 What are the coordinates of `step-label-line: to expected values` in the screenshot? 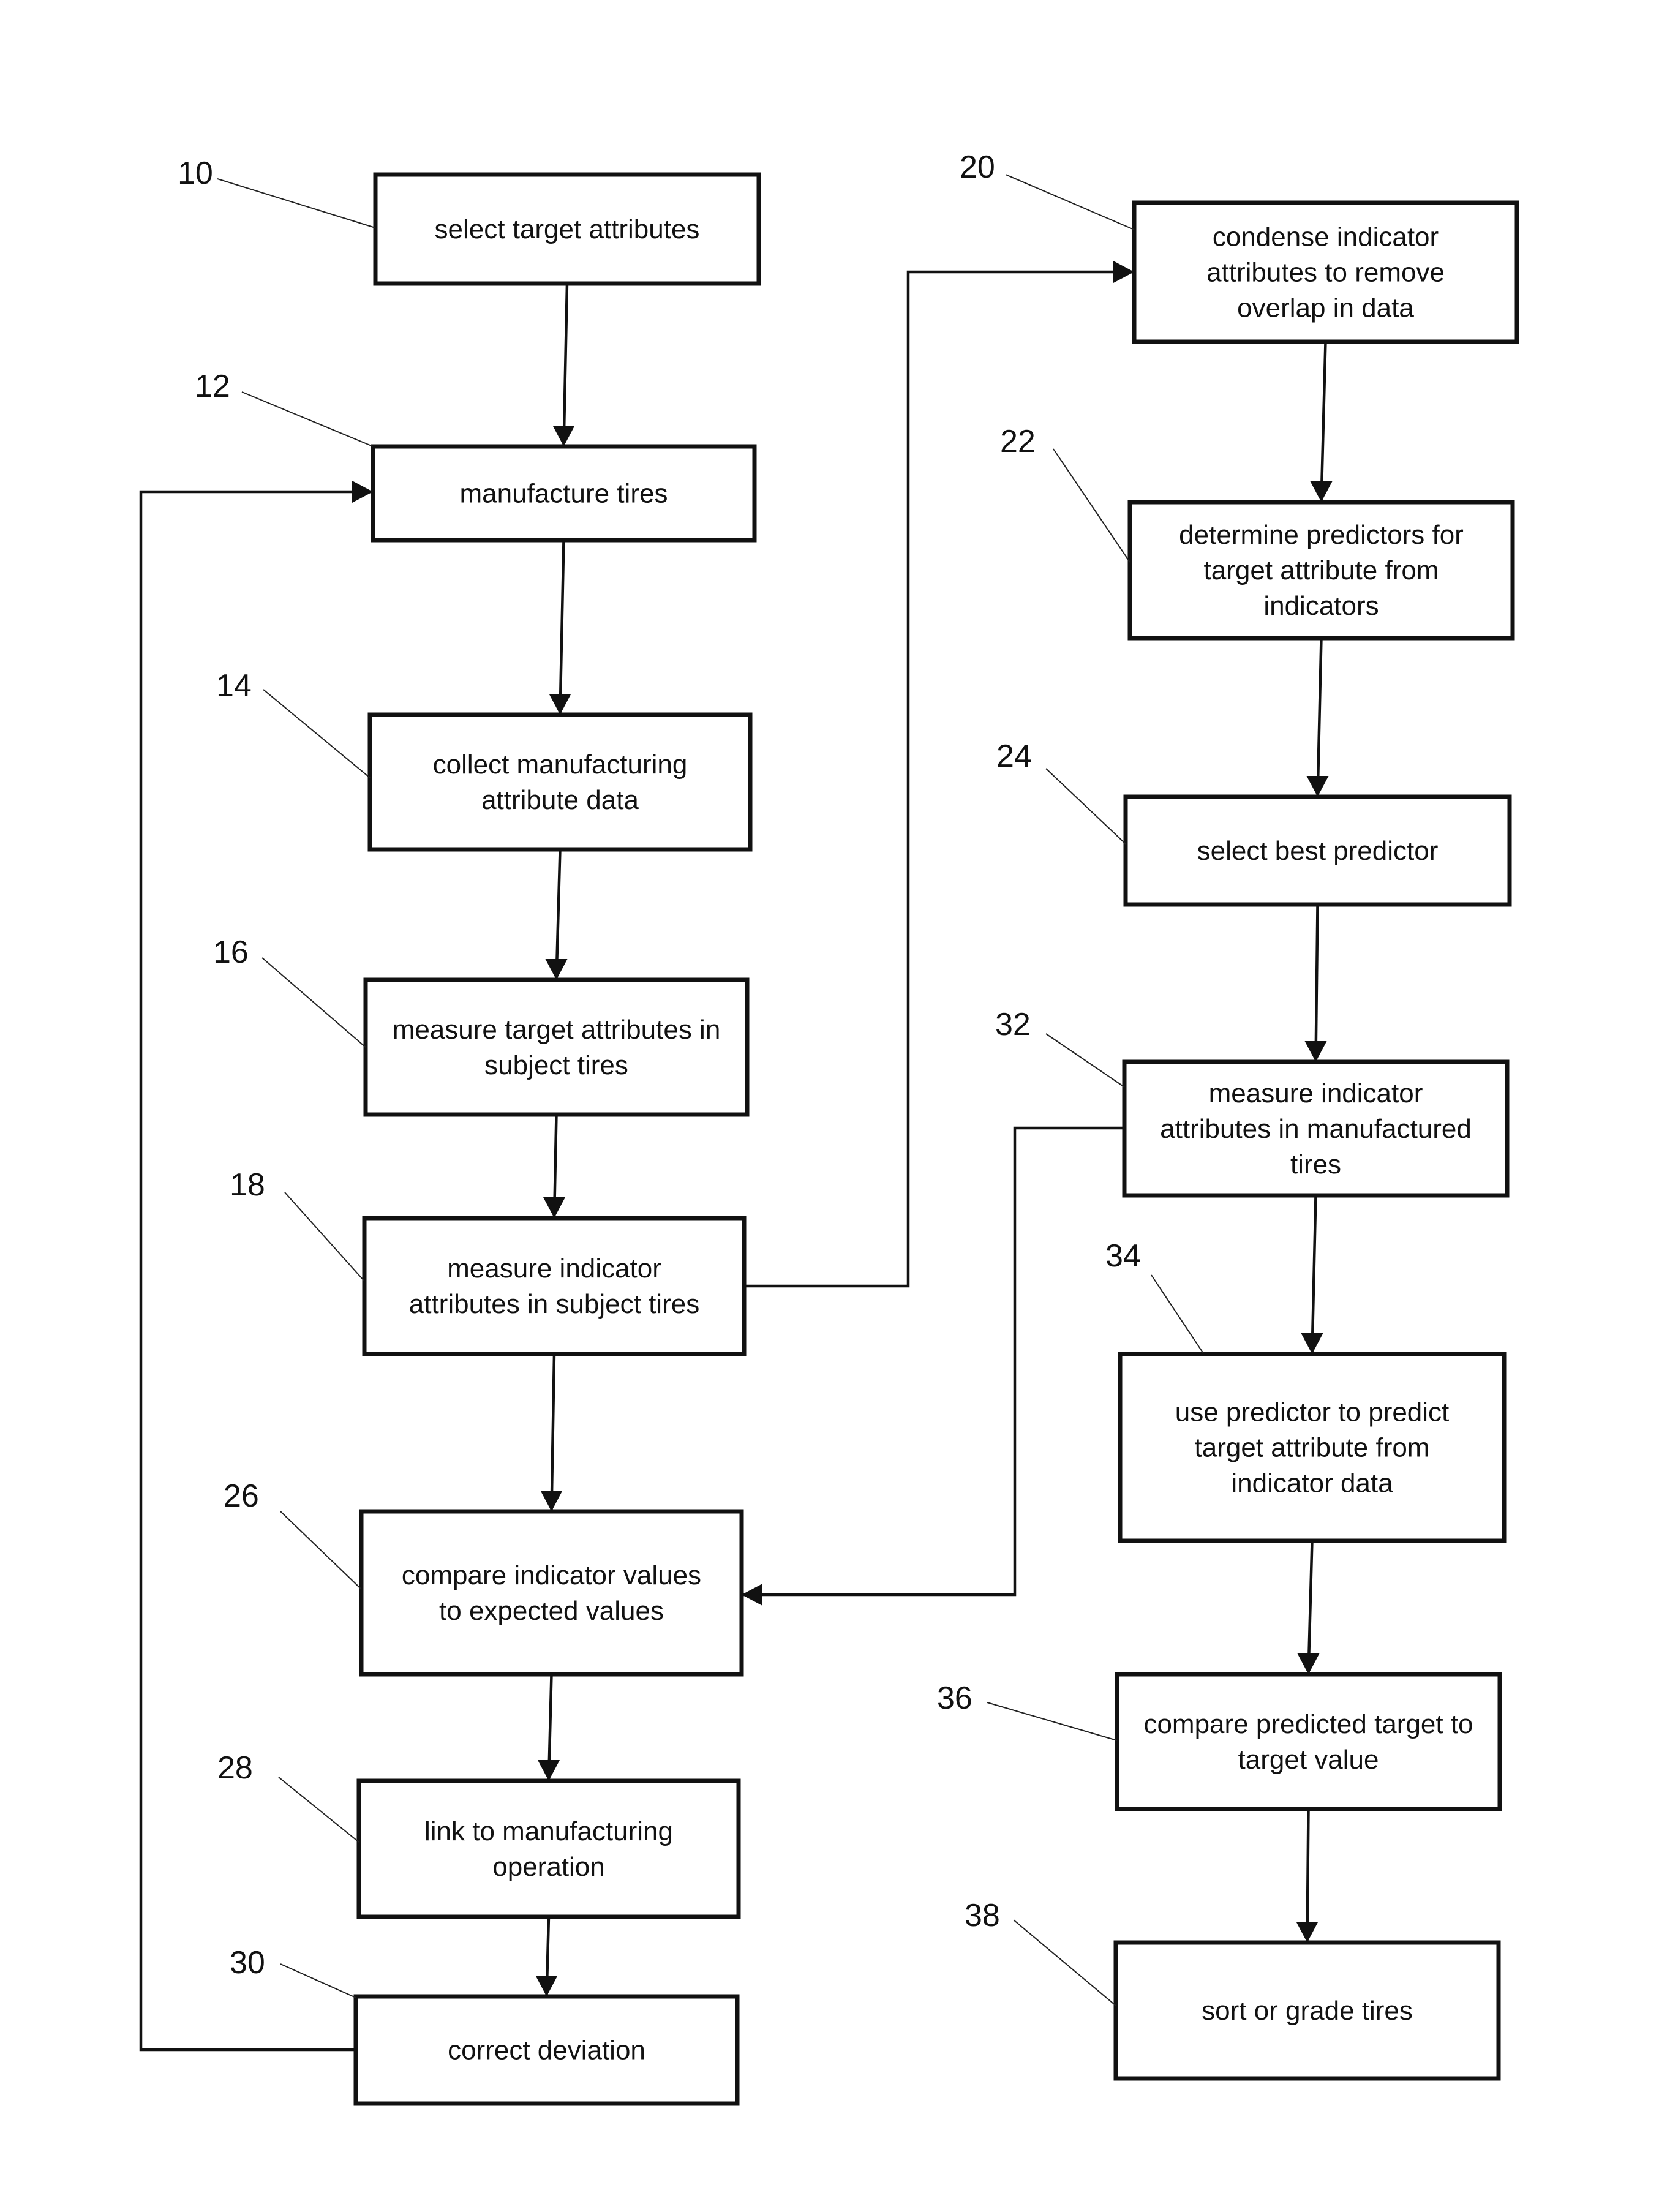 It's located at (551, 1611).